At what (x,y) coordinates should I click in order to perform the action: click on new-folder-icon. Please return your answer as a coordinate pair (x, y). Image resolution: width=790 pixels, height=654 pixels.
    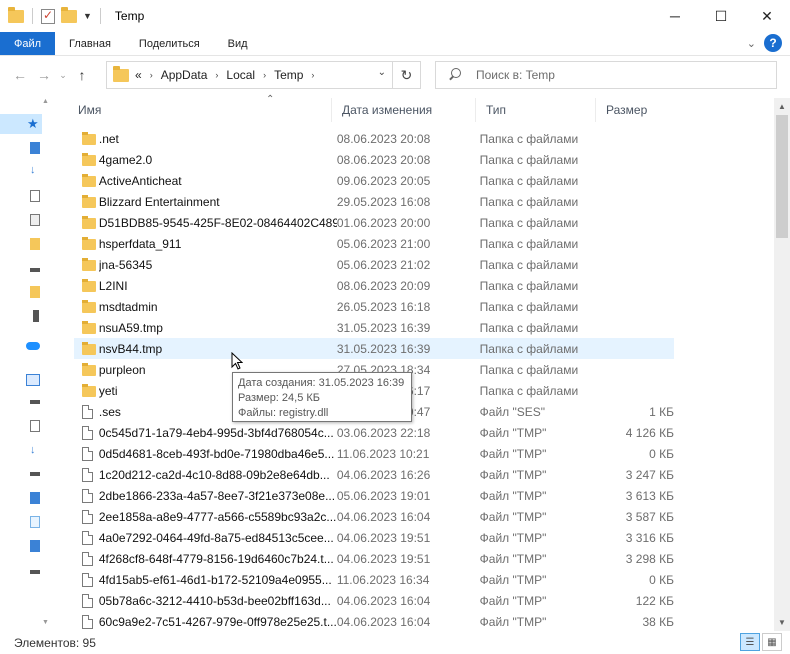
    Looking at the image, I should click on (69, 14).